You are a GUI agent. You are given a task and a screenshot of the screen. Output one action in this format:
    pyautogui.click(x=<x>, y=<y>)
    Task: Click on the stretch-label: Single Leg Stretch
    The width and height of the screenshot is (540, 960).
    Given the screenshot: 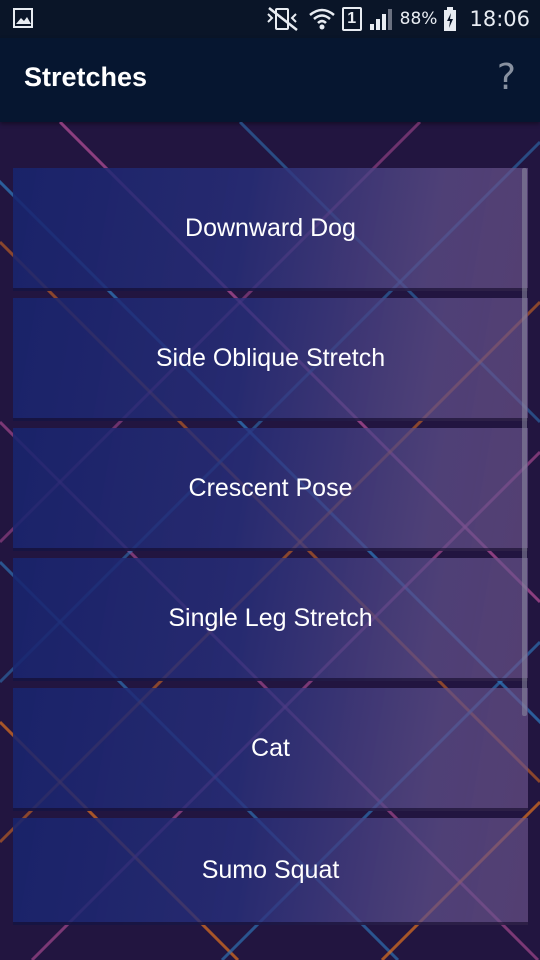 What is the action you would take?
    pyautogui.click(x=270, y=617)
    